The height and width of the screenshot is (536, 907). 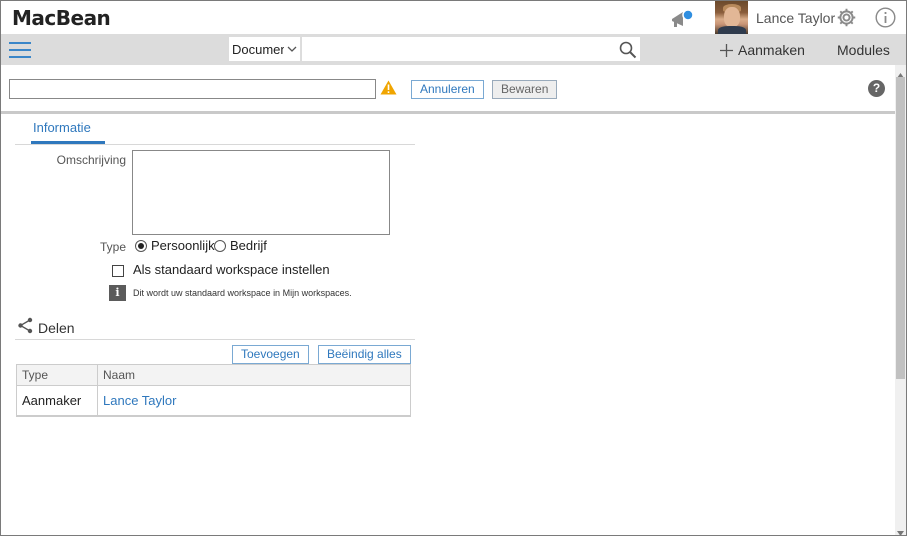 I want to click on workspace-name-input, so click(x=192, y=89).